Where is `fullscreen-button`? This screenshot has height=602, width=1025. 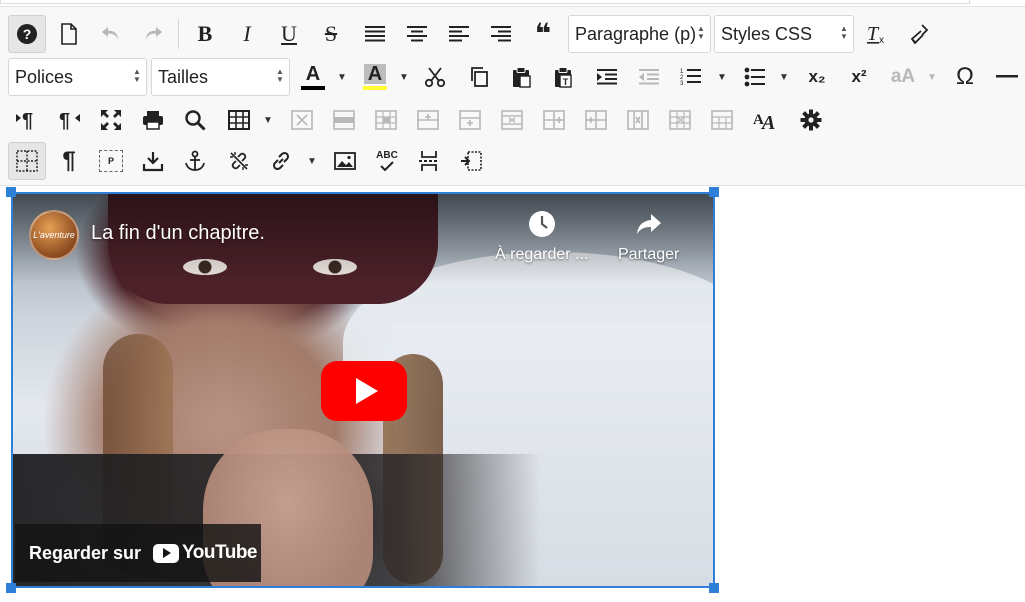
fullscreen-button is located at coordinates (111, 120).